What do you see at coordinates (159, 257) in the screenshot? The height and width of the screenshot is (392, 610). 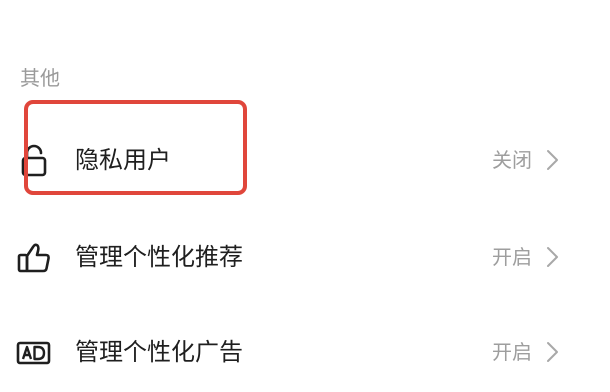 I see `setting-label: 管理个性化推荐` at bounding box center [159, 257].